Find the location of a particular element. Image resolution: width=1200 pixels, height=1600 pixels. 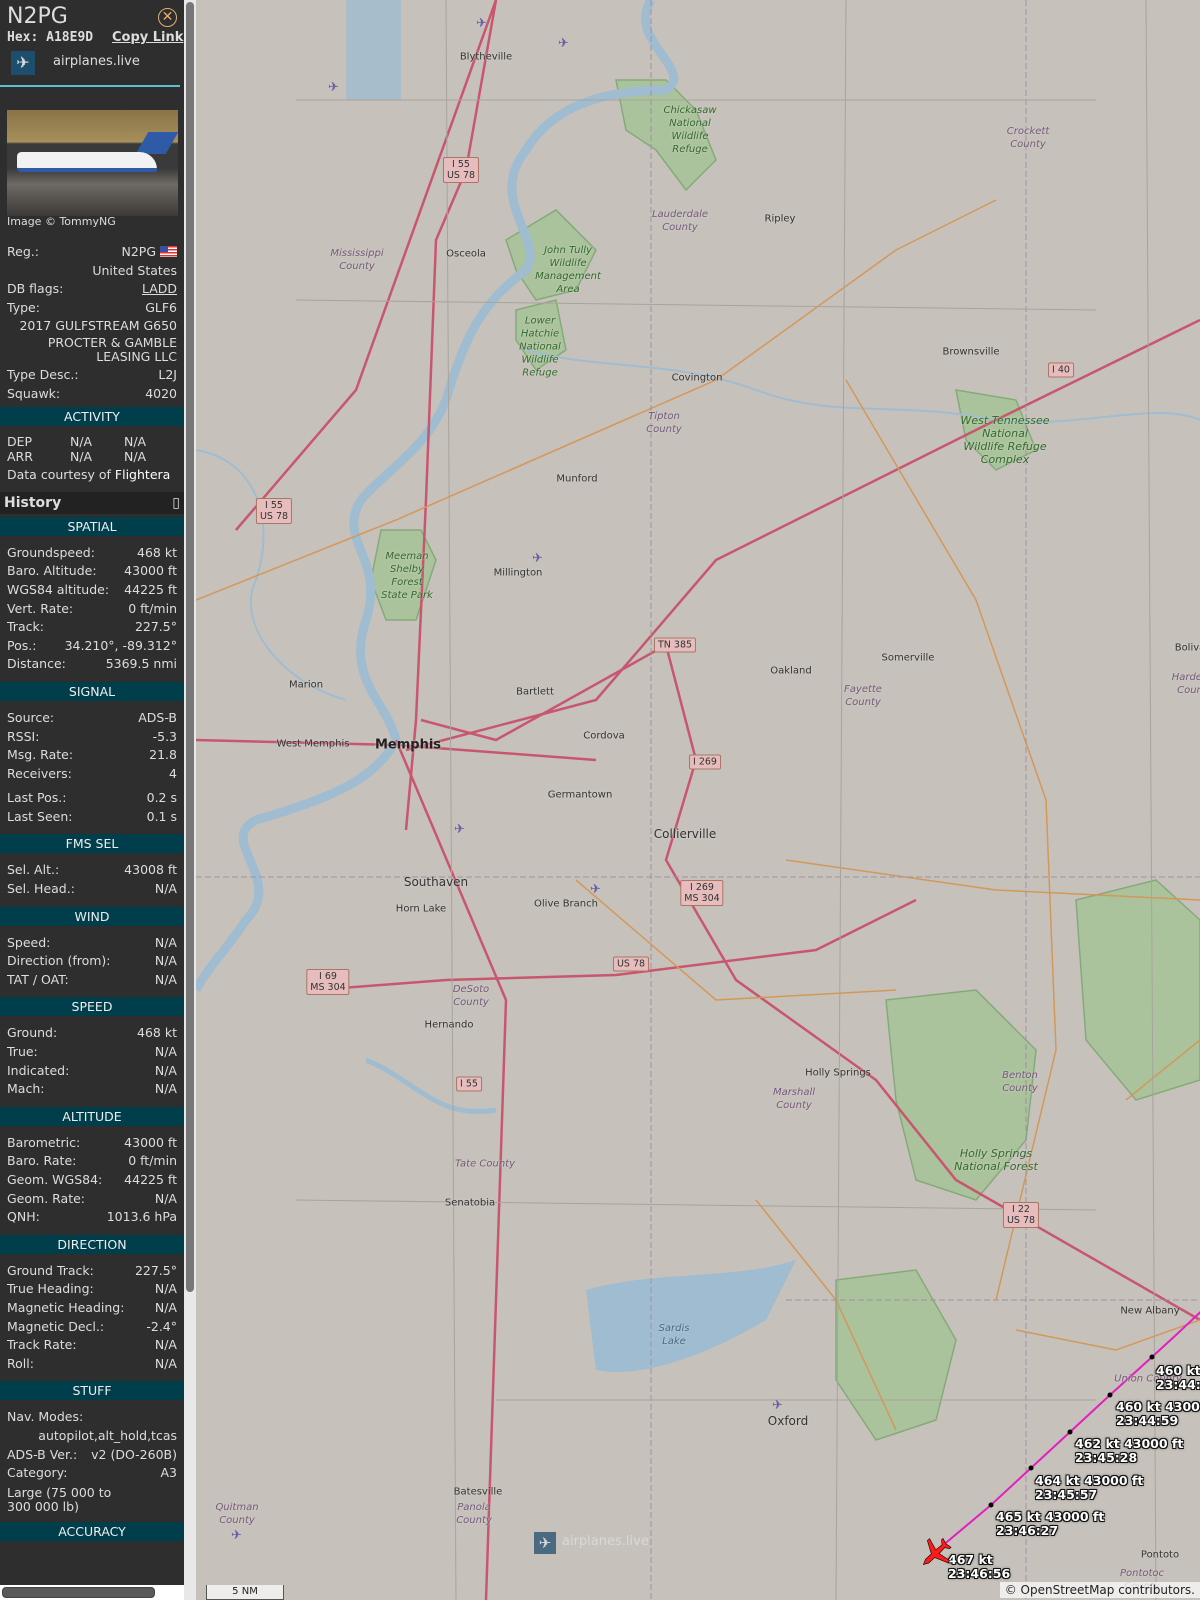

close-icon: ✕ is located at coordinates (167, 17).